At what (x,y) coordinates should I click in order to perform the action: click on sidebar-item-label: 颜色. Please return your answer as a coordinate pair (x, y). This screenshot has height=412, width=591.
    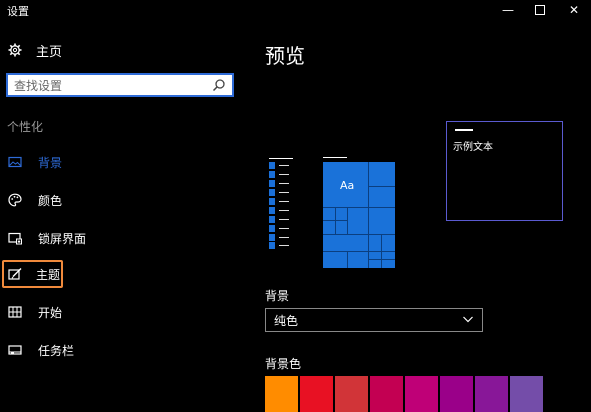
    Looking at the image, I should click on (50, 200).